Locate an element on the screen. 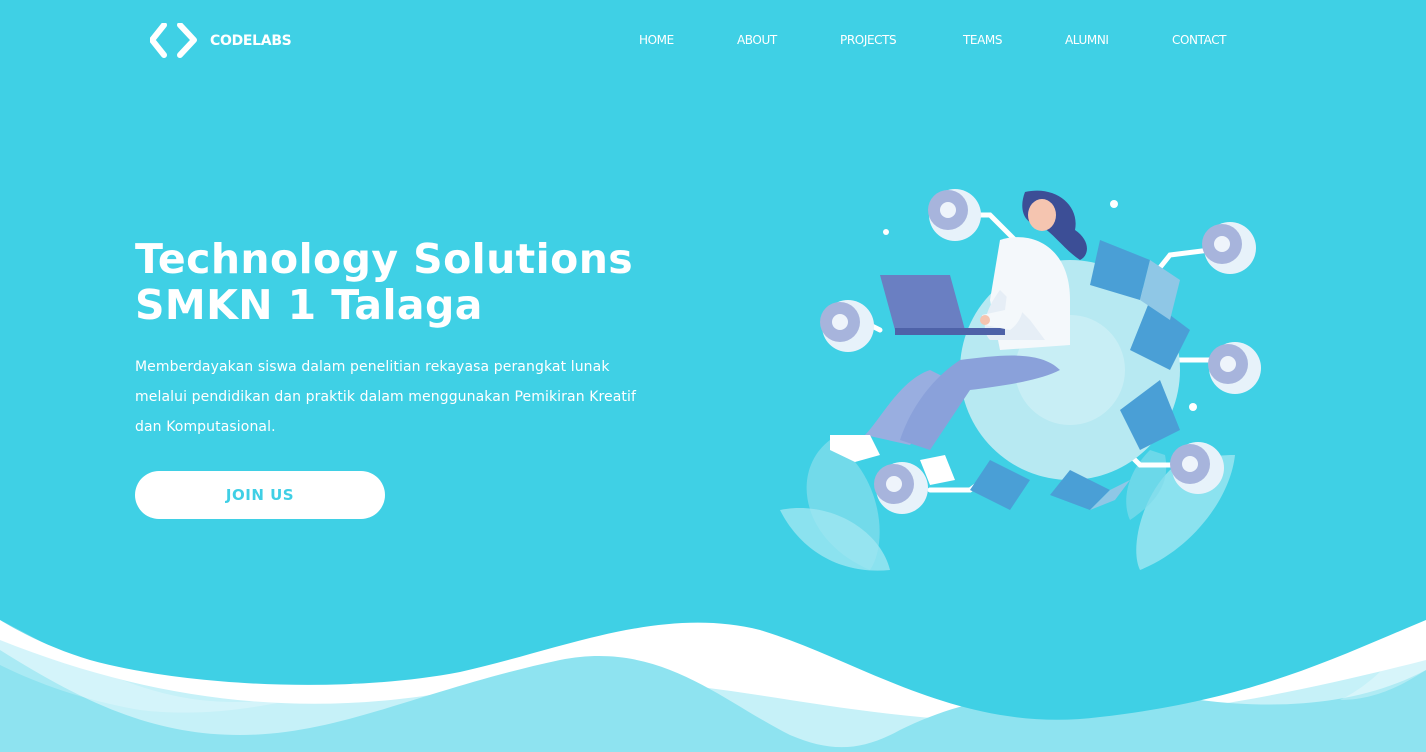 The width and height of the screenshot is (1426, 752). nav-teams: TEAMS is located at coordinates (982, 40).